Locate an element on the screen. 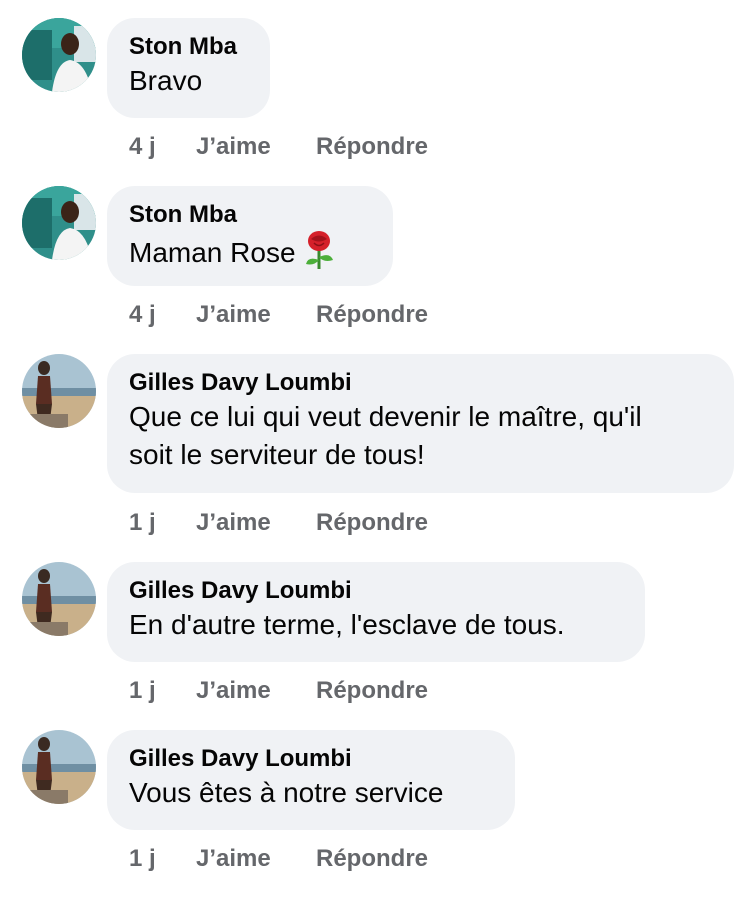 Image resolution: width=756 pixels, height=904 pixels. comment-text: Maman Rose is located at coordinates (250, 255).